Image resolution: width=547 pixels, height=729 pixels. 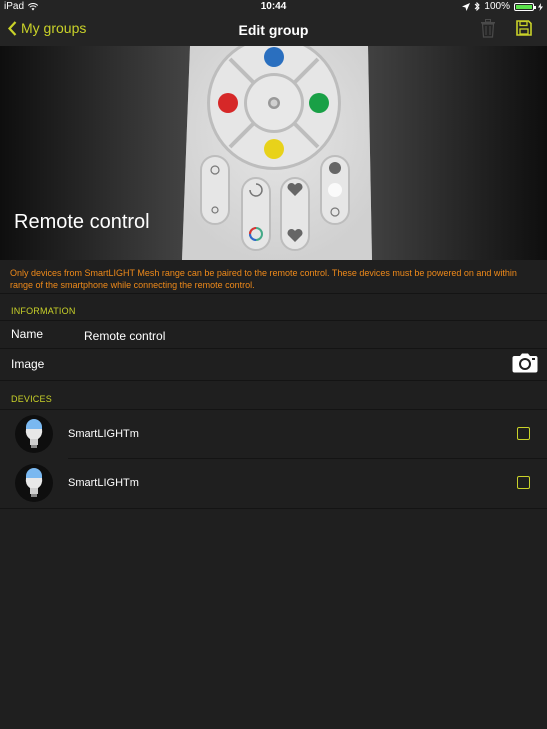 I want to click on image-label: Image, so click(x=28, y=364).